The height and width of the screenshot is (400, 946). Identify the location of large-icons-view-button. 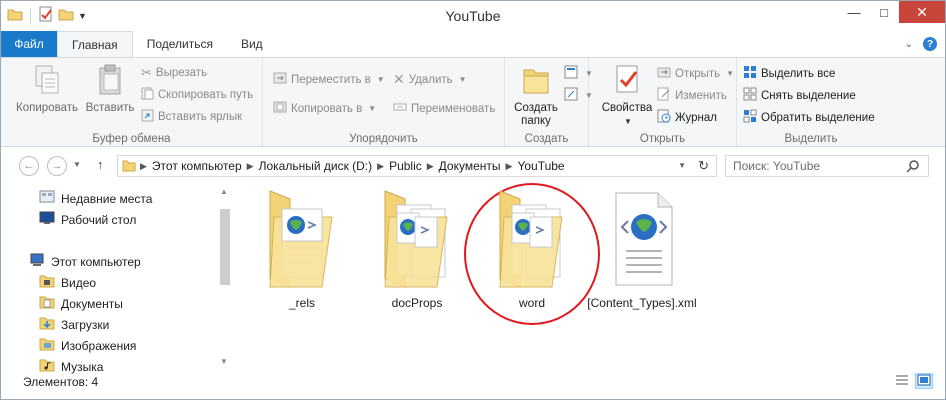
(924, 381).